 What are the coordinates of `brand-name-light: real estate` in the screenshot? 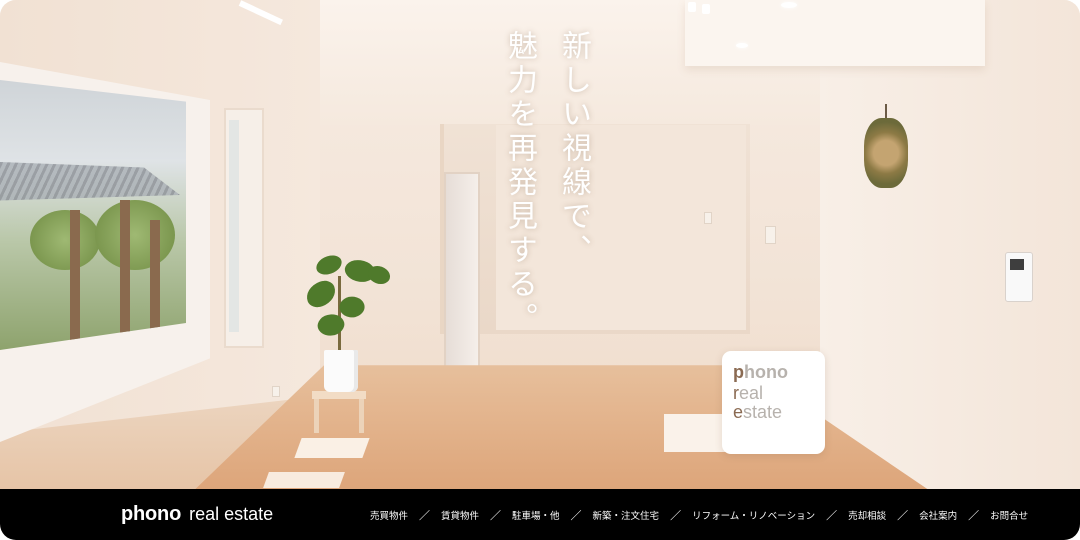 It's located at (231, 514).